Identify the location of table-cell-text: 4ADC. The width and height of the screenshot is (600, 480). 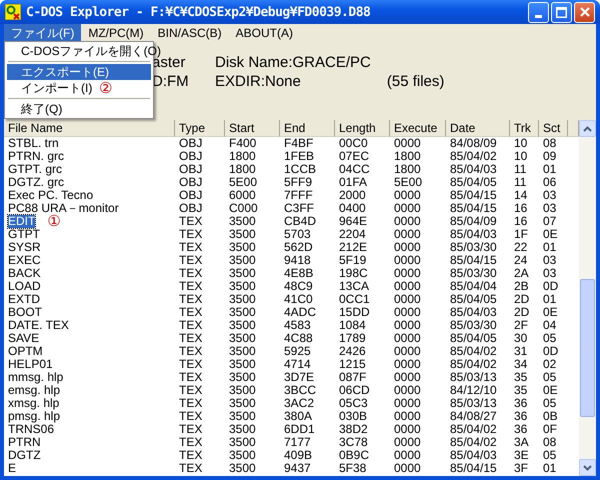
(300, 312).